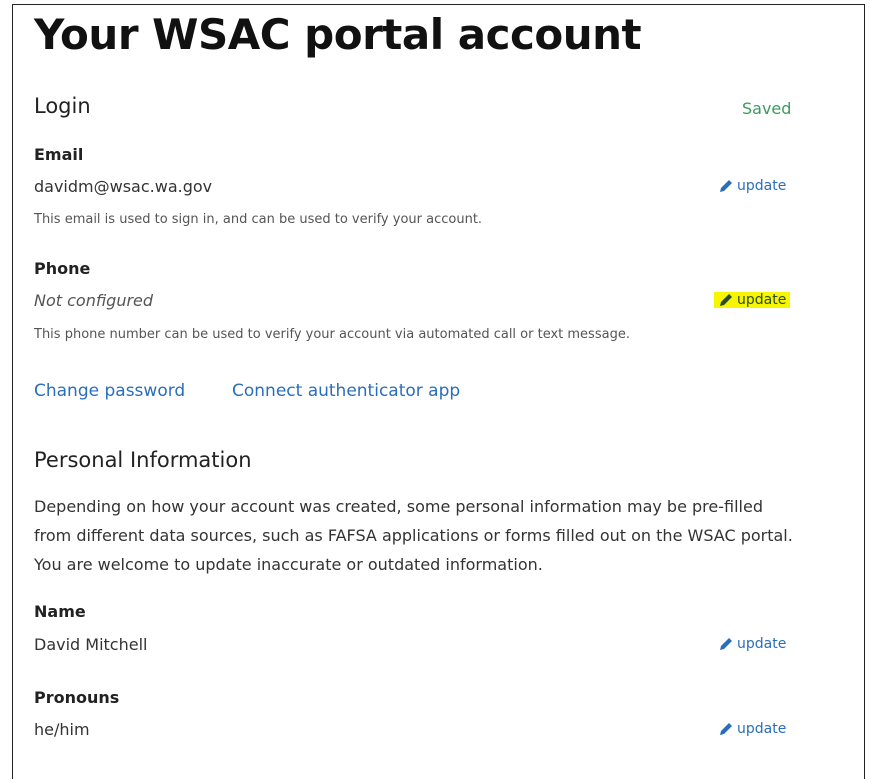  Describe the element at coordinates (346, 391) in the screenshot. I see `connect-authenticator-link: Connect authenticator app` at that location.